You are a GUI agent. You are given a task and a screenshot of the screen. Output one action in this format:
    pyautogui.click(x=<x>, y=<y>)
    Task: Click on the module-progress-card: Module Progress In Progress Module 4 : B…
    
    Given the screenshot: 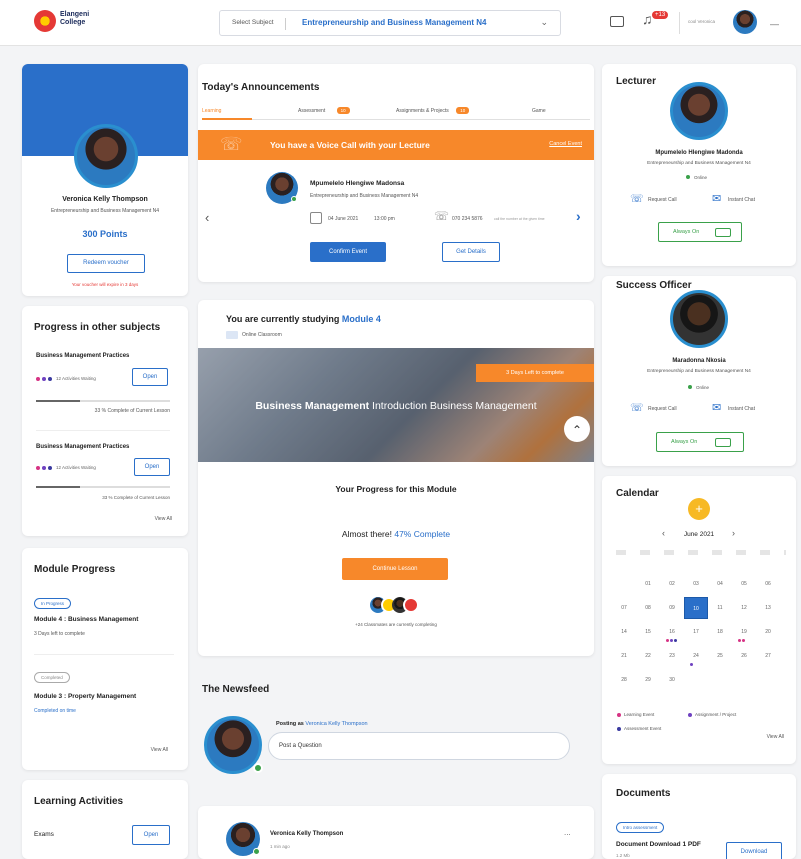 What is the action you would take?
    pyautogui.click(x=105, y=659)
    